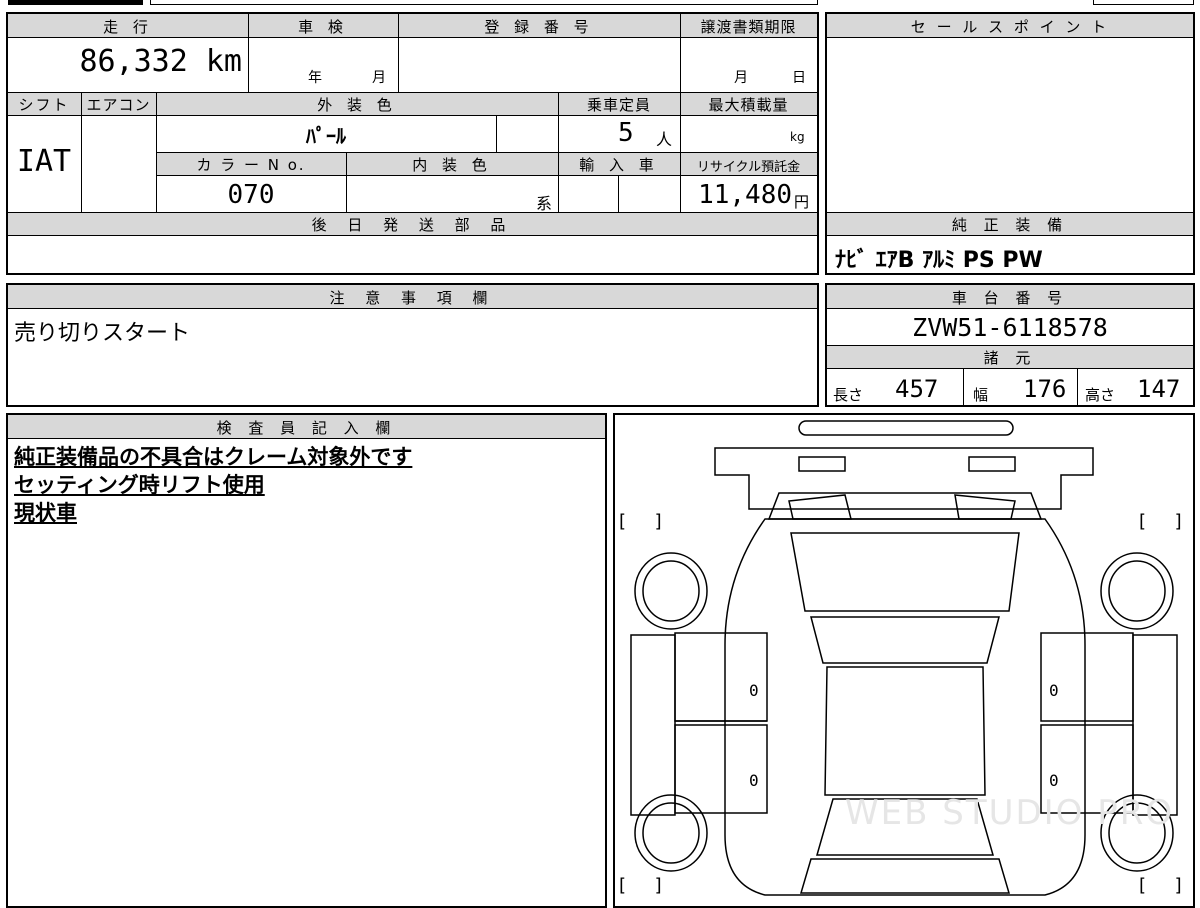 The height and width of the screenshot is (908, 1200). I want to click on color-no-value: 070, so click(251, 195).